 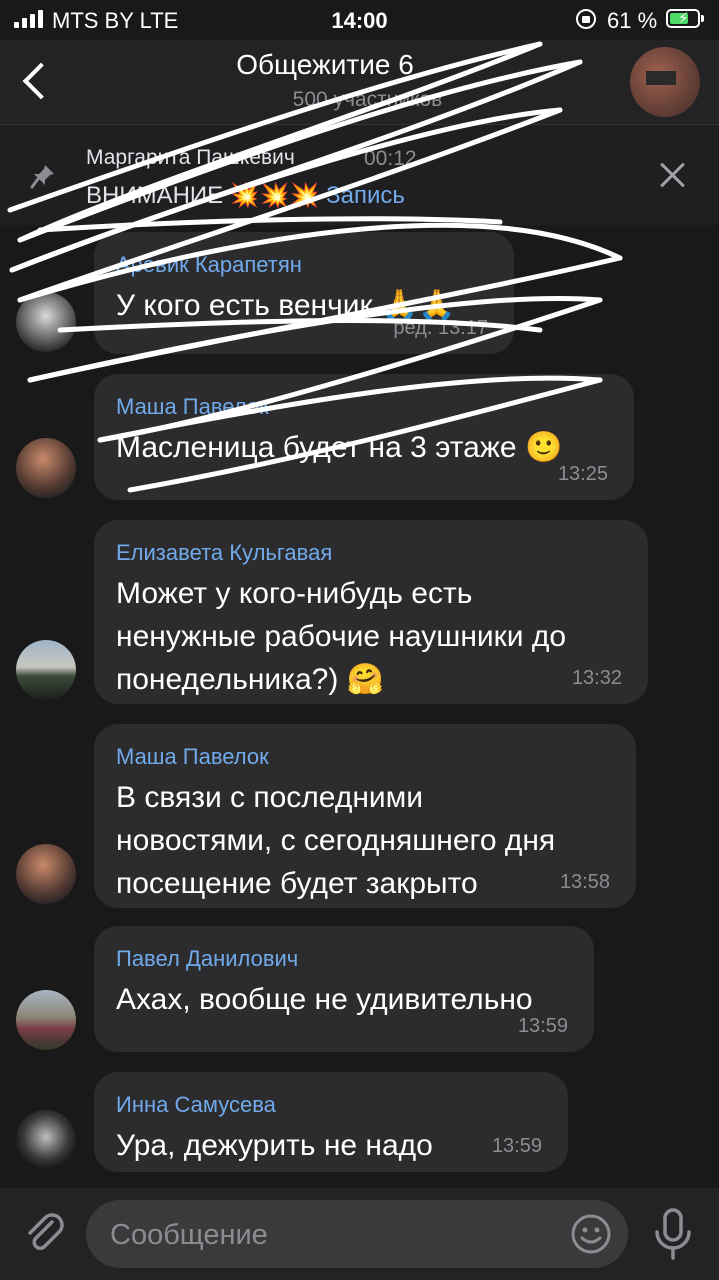 I want to click on message-line: новостями, с сегодняшнего дня, so click(x=336, y=840).